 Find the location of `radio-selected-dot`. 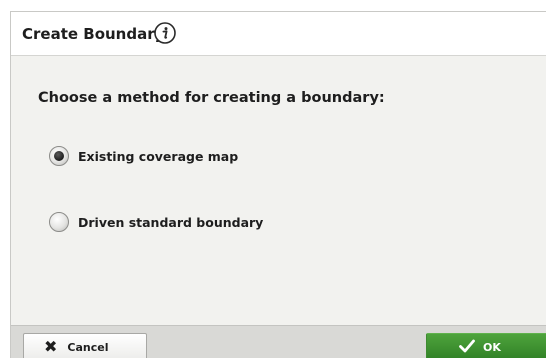

radio-selected-dot is located at coordinates (59, 156).